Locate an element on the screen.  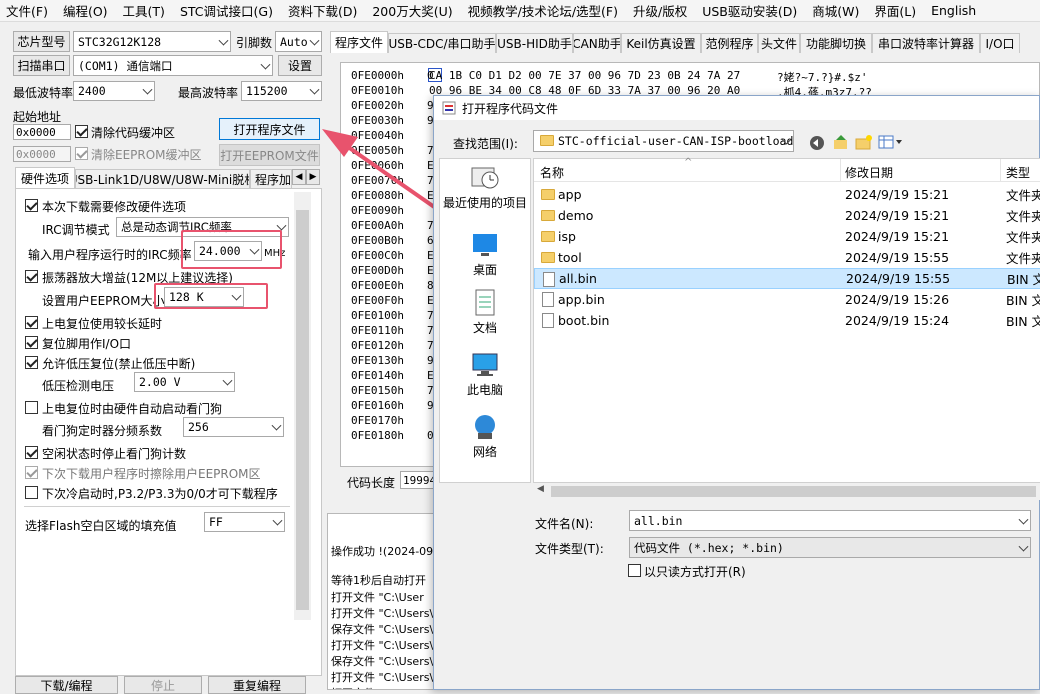
filetype-select: 代码文件 (*.hex; *.bin) is located at coordinates (830, 547).